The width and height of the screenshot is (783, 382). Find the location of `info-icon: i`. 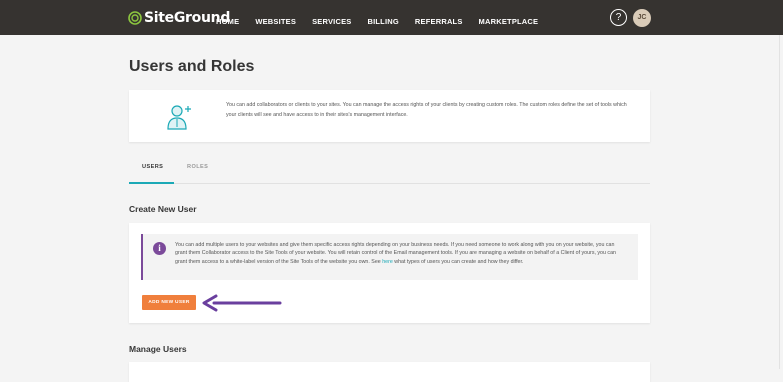

info-icon: i is located at coordinates (159, 248).